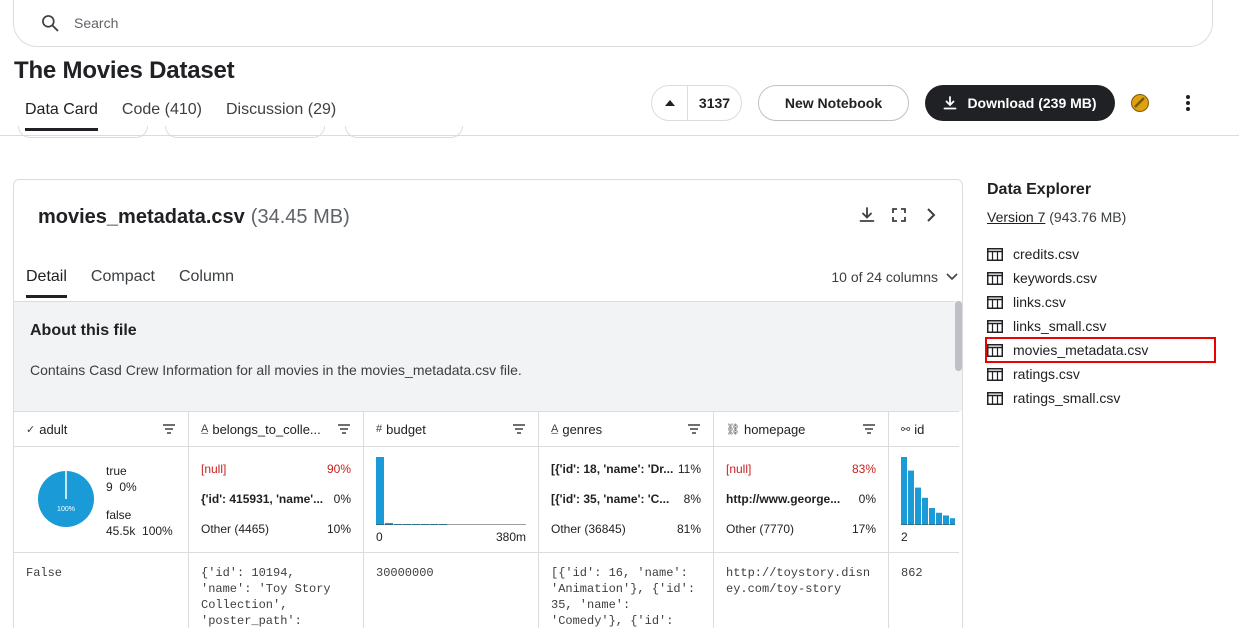 The height and width of the screenshot is (628, 1239). What do you see at coordinates (141, 217) in the screenshot?
I see `file-name: movies_metadata.csv` at bounding box center [141, 217].